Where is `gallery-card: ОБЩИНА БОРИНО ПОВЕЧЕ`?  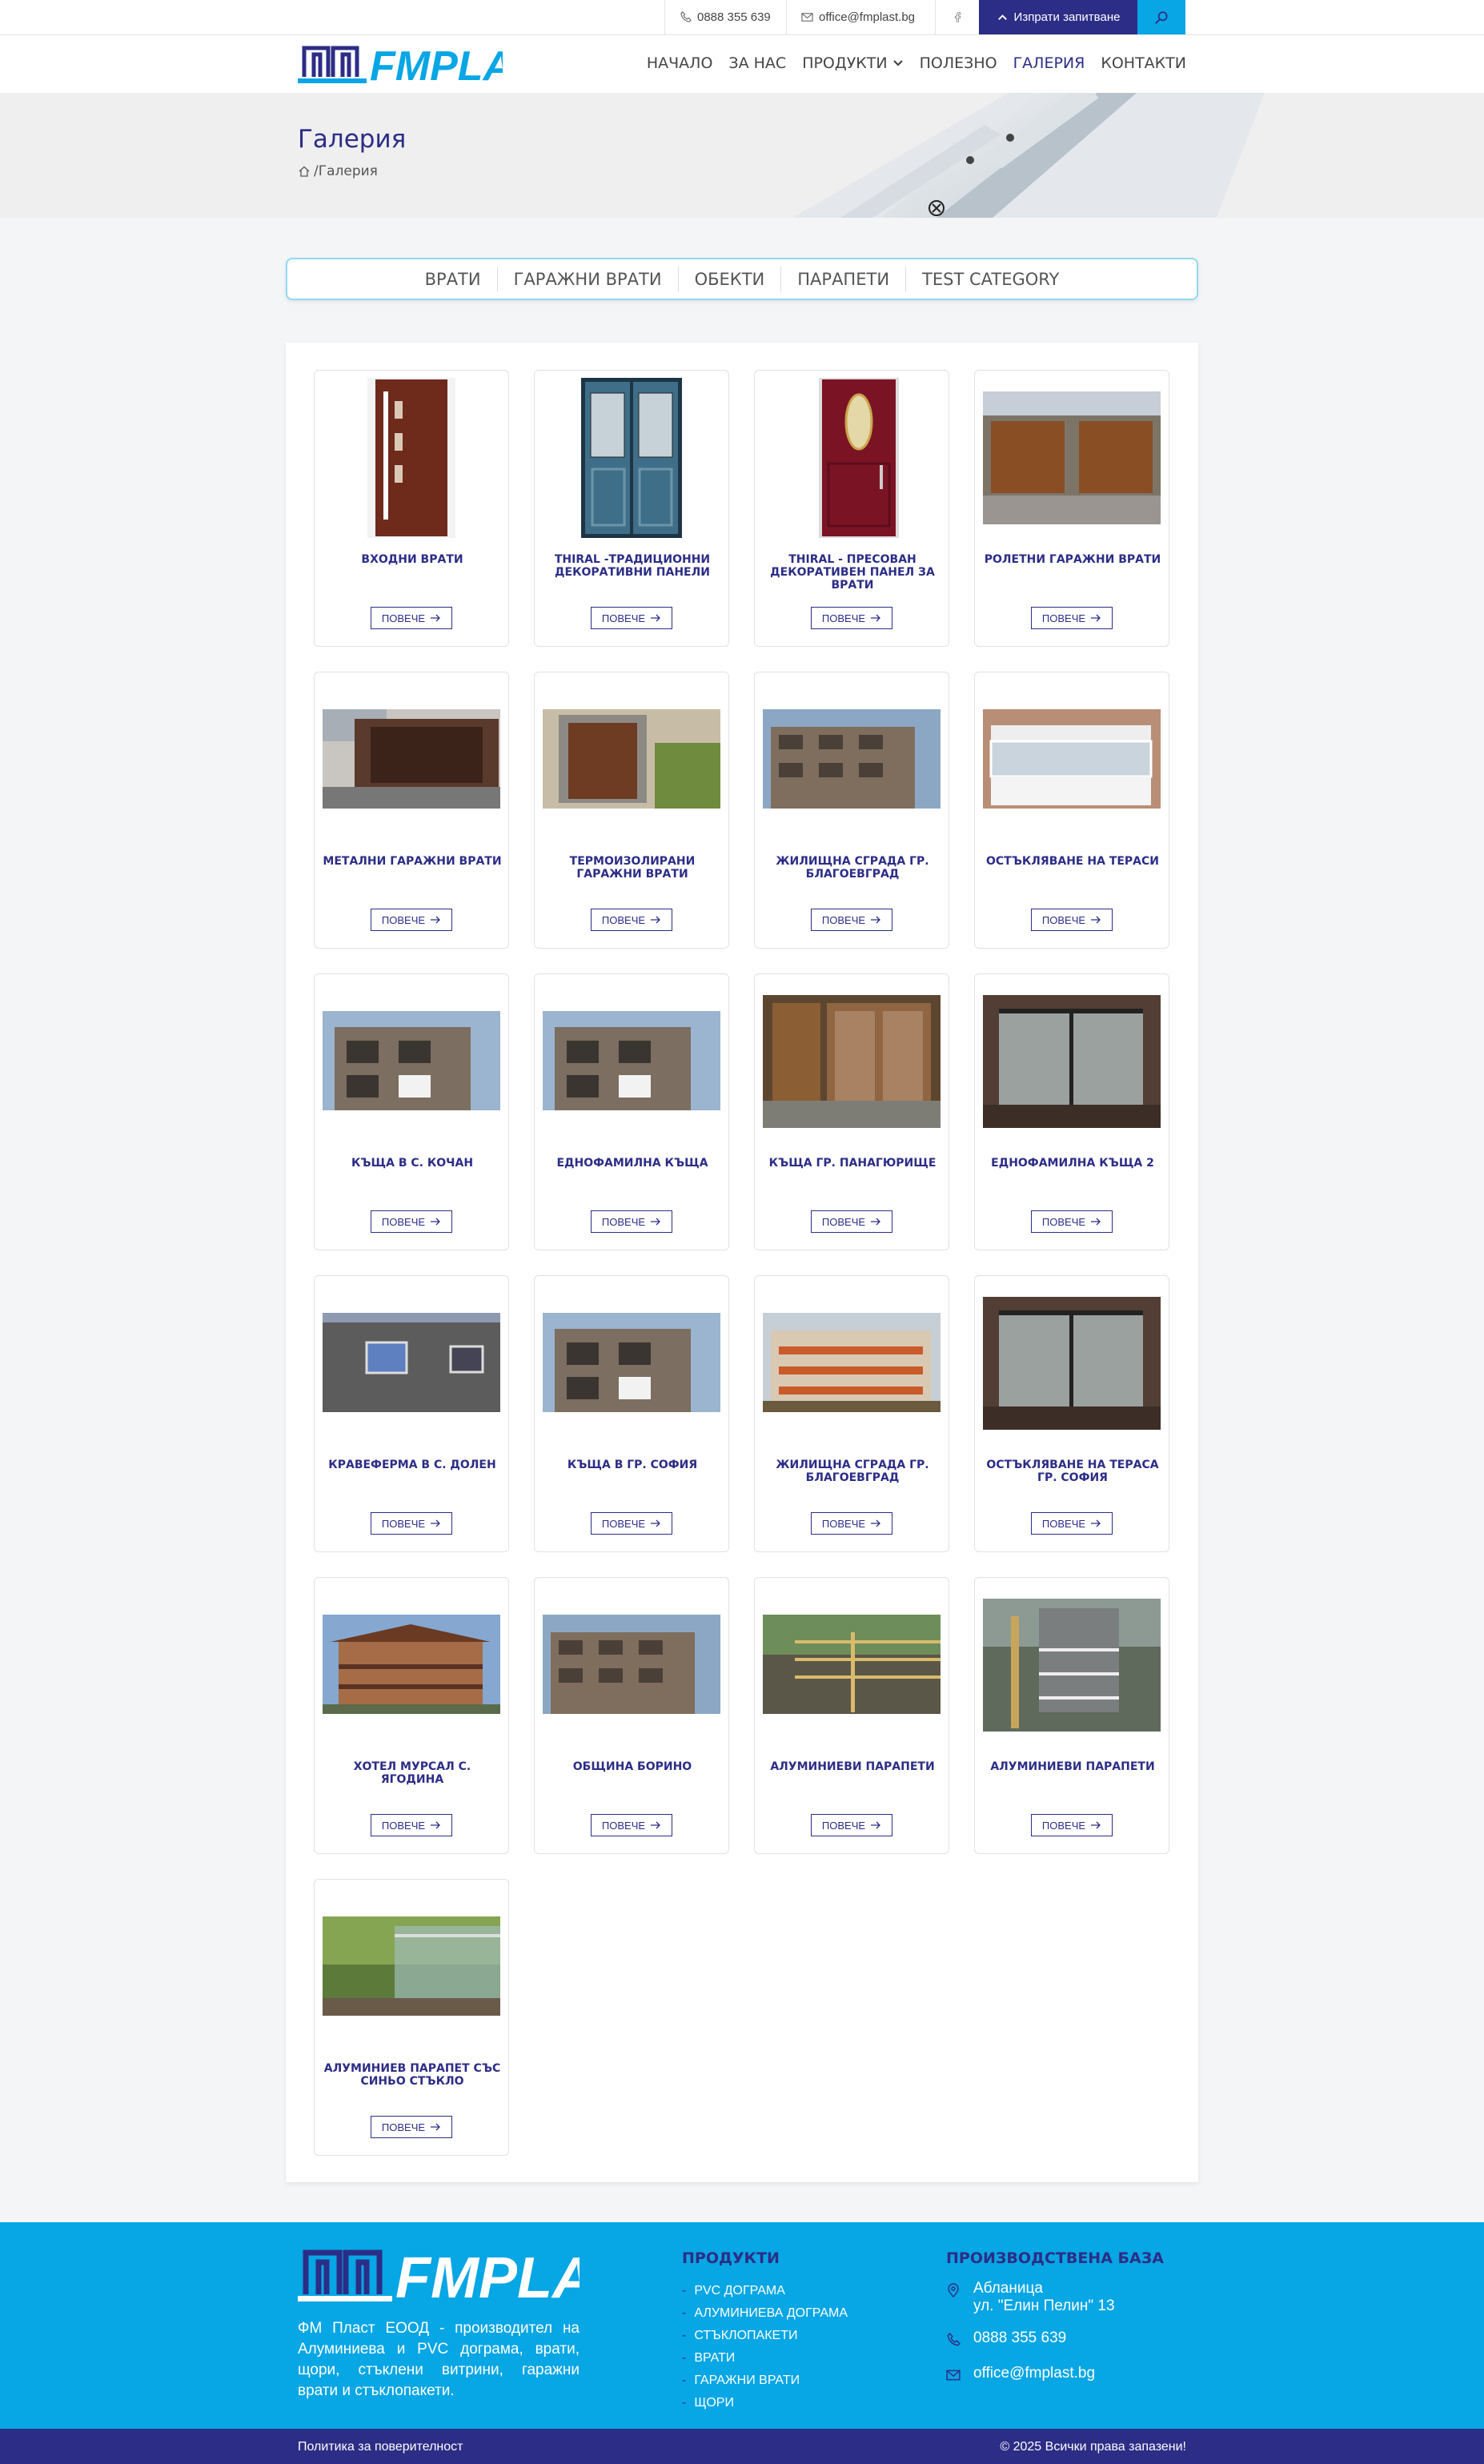
gallery-card: ОБЩИНА БОРИНО ПОВЕЧЕ is located at coordinates (631, 1716).